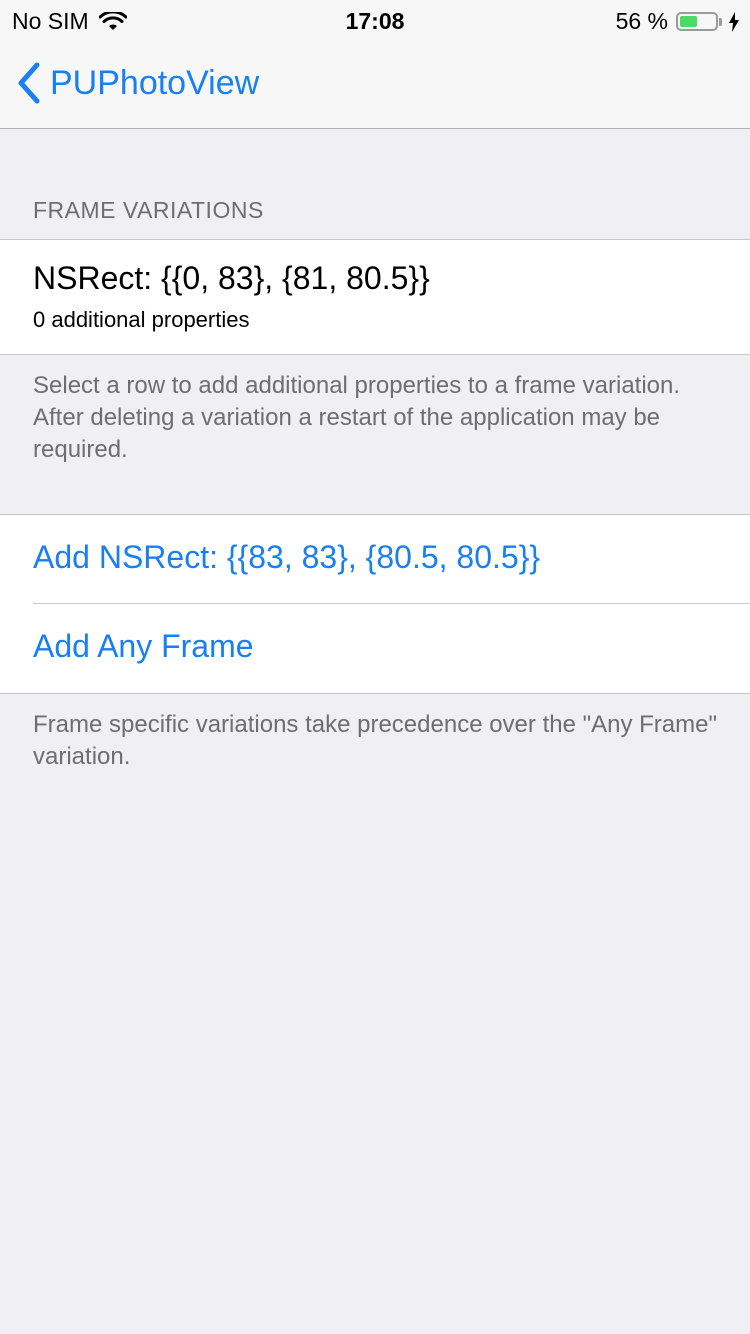 This screenshot has height=1334, width=750. Describe the element at coordinates (641, 21) in the screenshot. I see `battery-percent: 56 %` at that location.